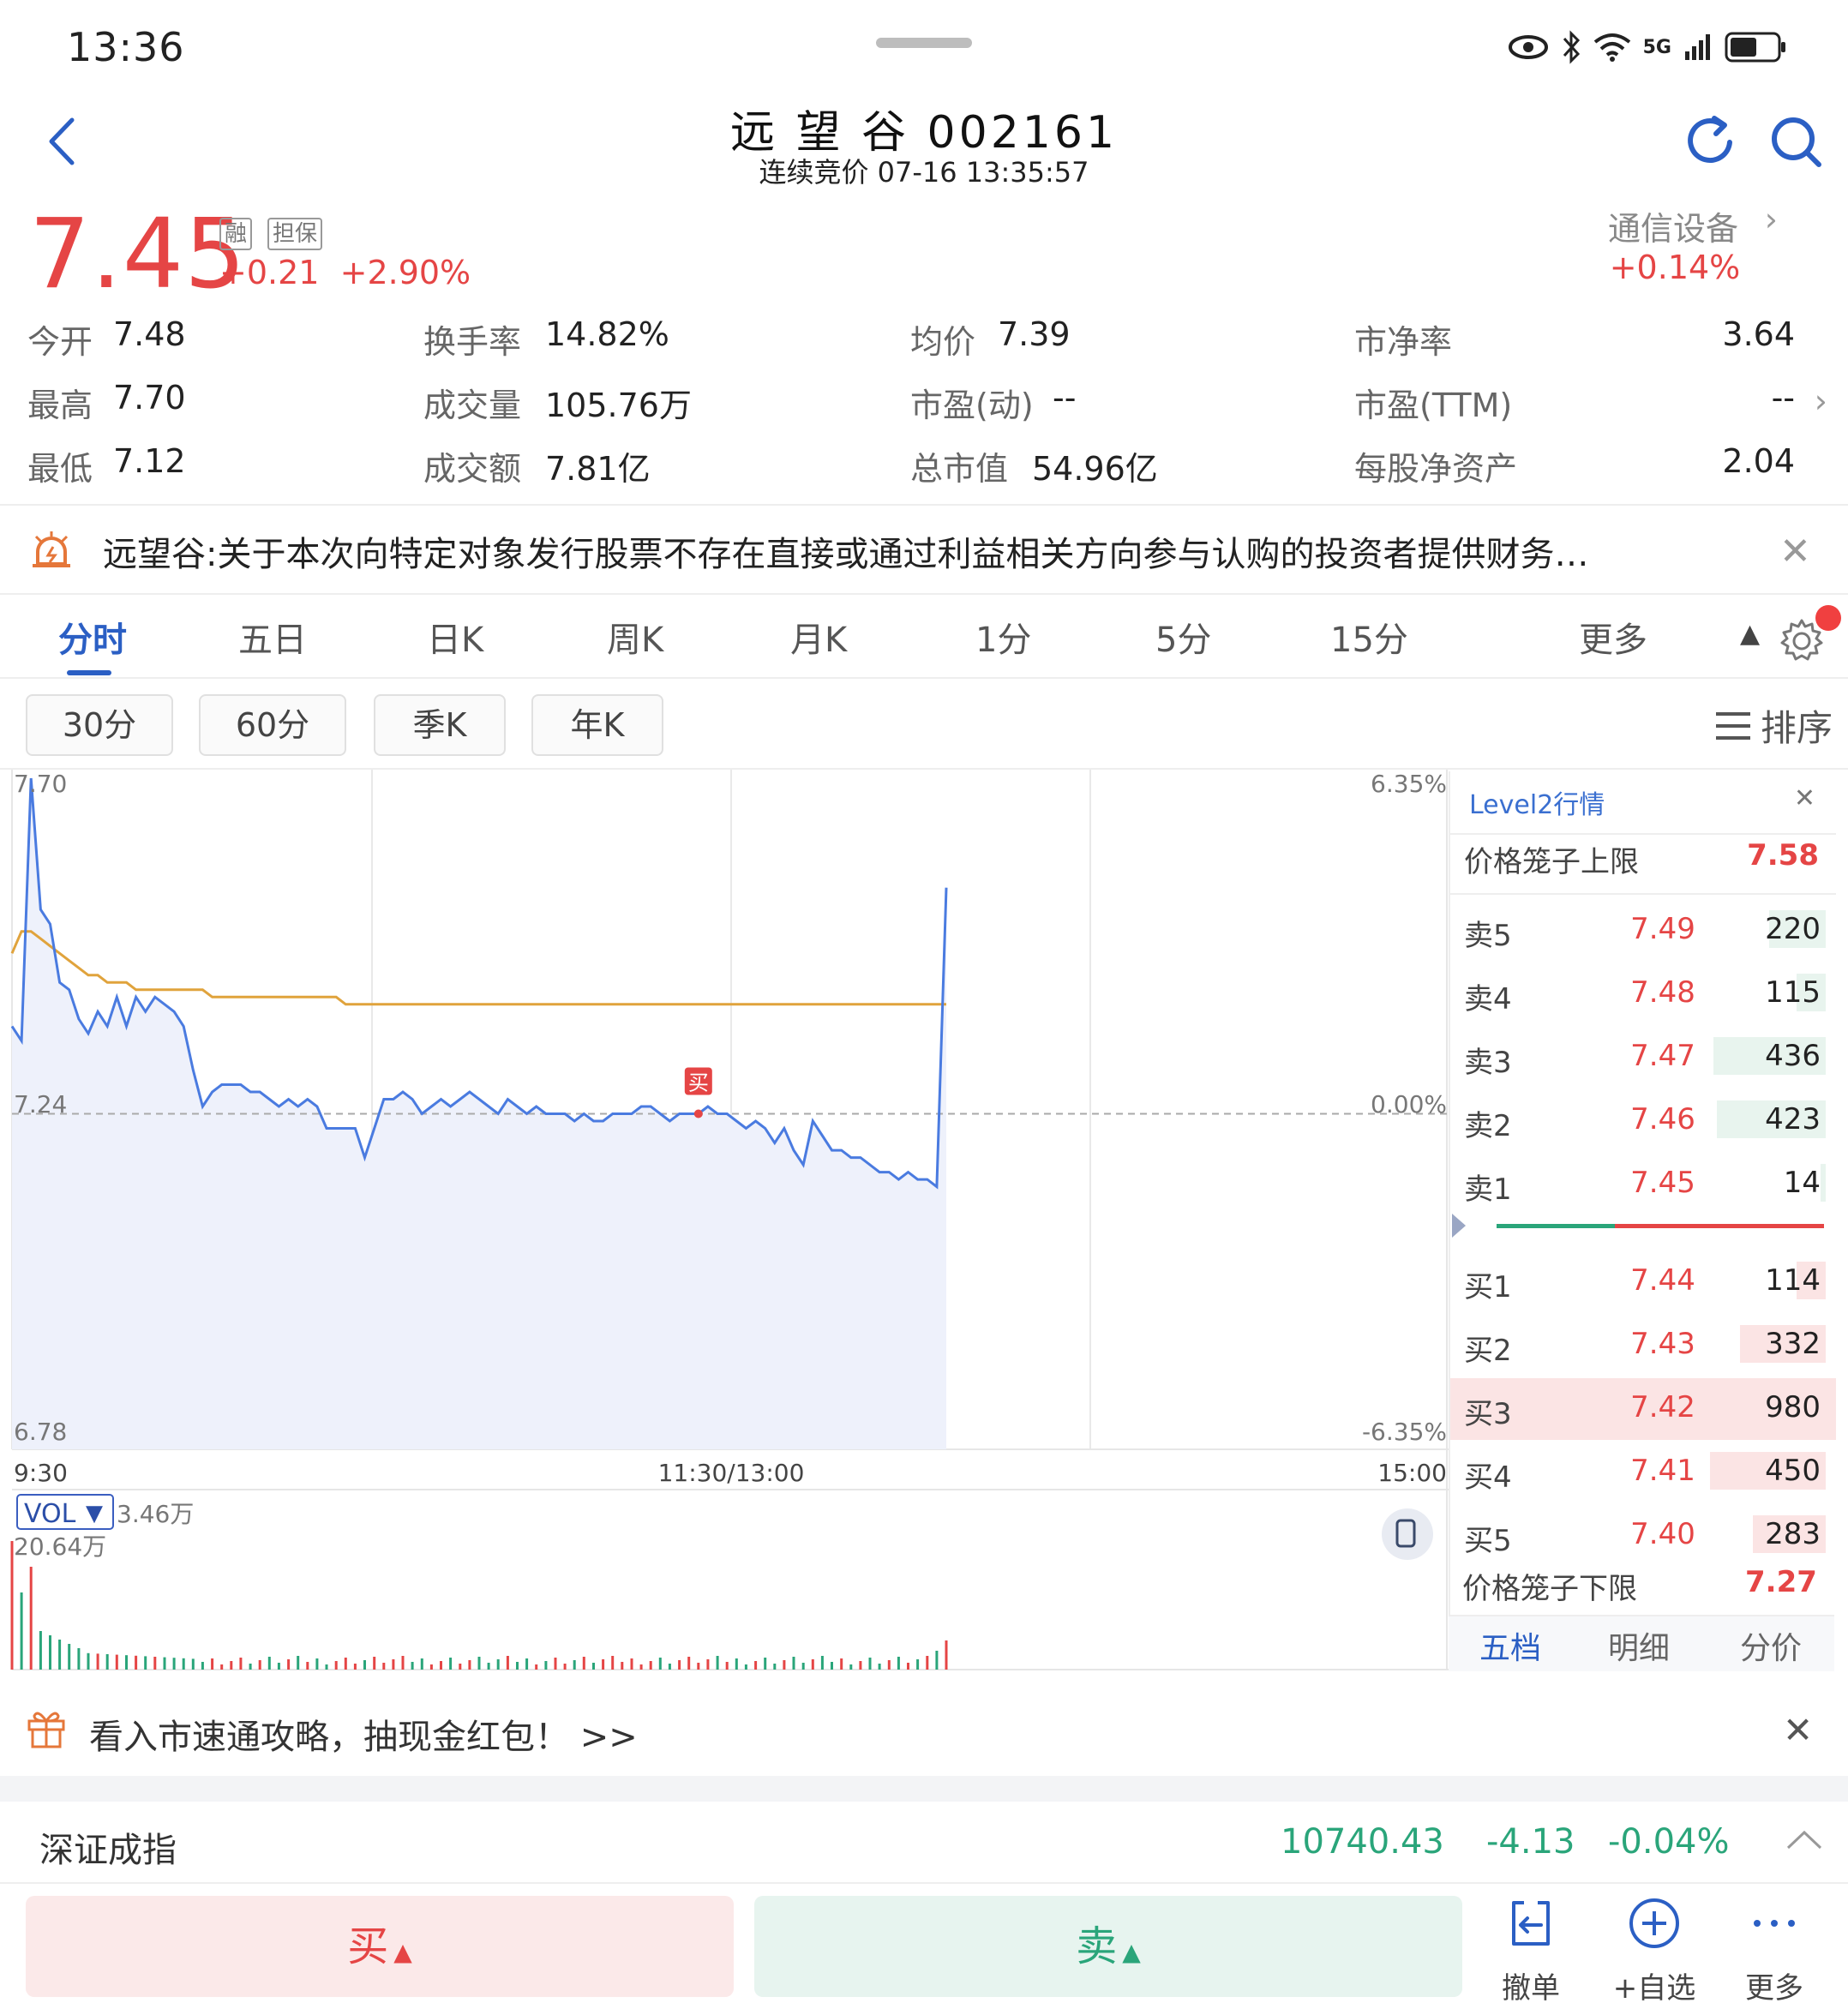 The height and width of the screenshot is (2009, 1848). Describe the element at coordinates (1643, 1227) in the screenshot. I see `spread-indicator` at that location.